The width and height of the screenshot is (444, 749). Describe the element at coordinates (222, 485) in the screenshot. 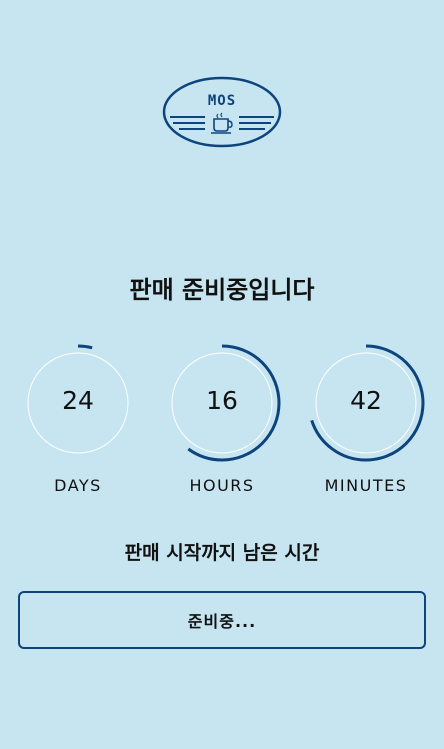

I see `hours-label: HOURS` at that location.